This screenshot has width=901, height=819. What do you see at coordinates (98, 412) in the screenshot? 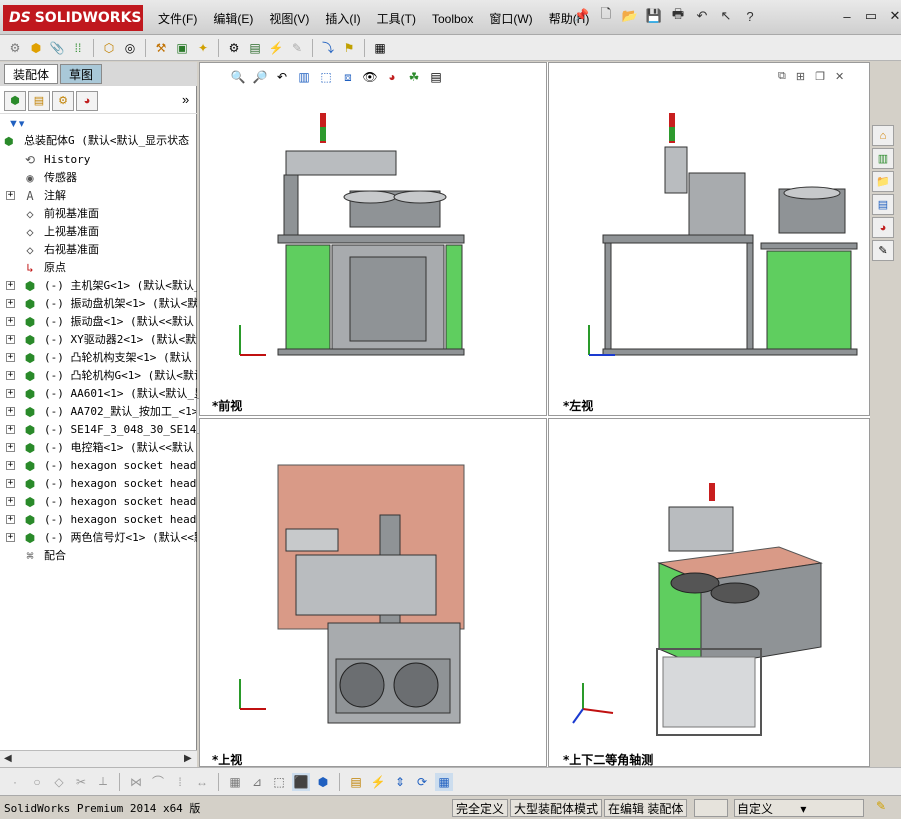
I see `tree-item: + ⬢ (-) AA702_默认_按加工_<1>` at bounding box center [98, 412].